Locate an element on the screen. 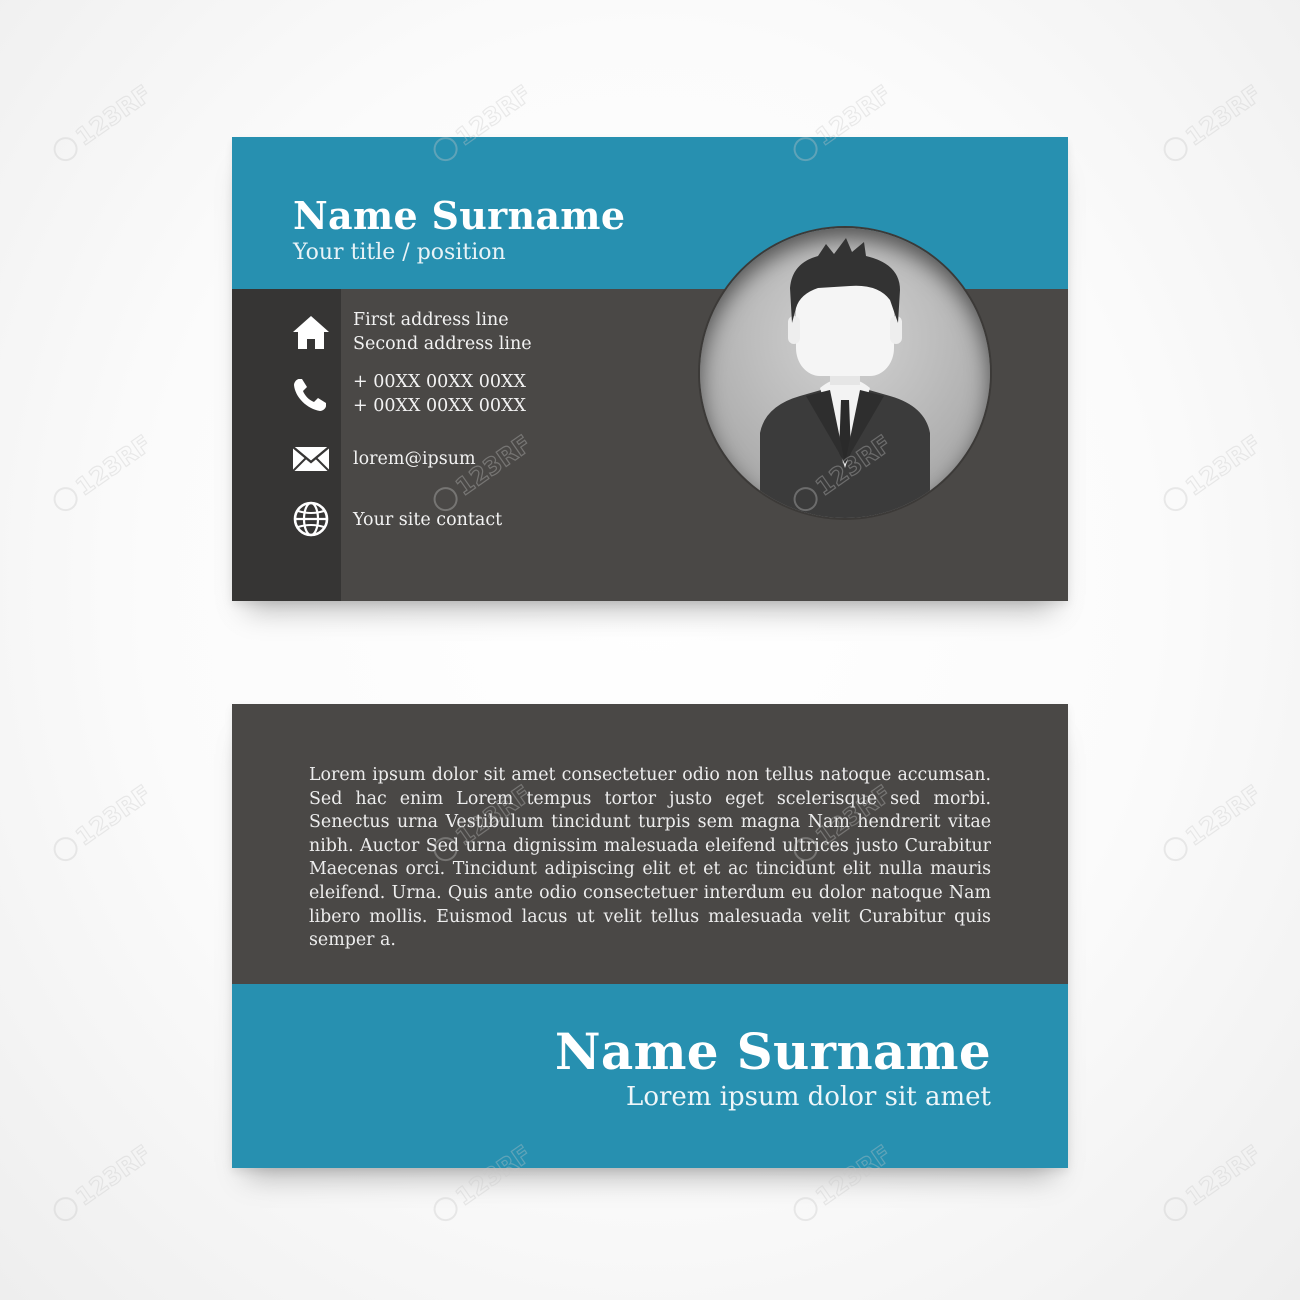 The image size is (1300, 1300). mail-icon is located at coordinates (311, 459).